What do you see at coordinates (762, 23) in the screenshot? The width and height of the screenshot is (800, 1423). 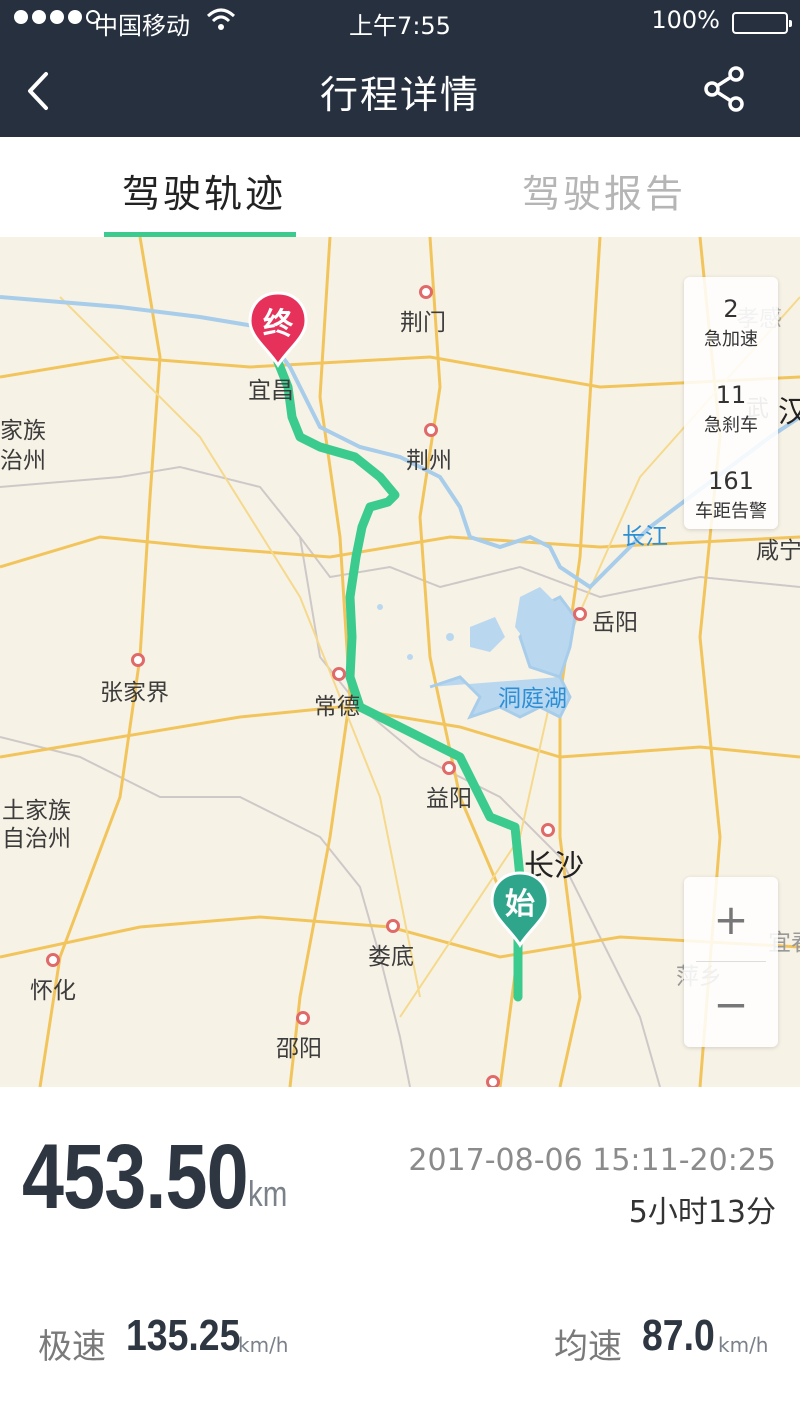 I see `battery-icon` at bounding box center [762, 23].